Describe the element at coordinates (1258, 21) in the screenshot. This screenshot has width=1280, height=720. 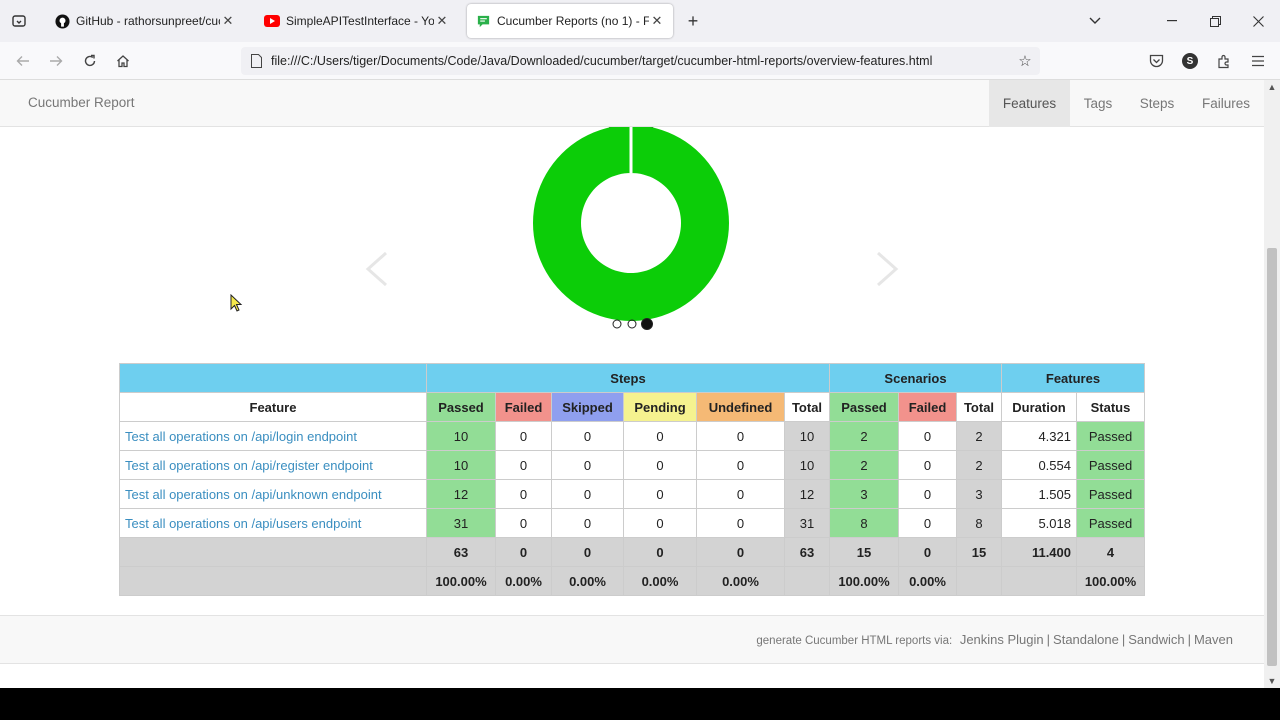
I see `close-window-icon` at that location.